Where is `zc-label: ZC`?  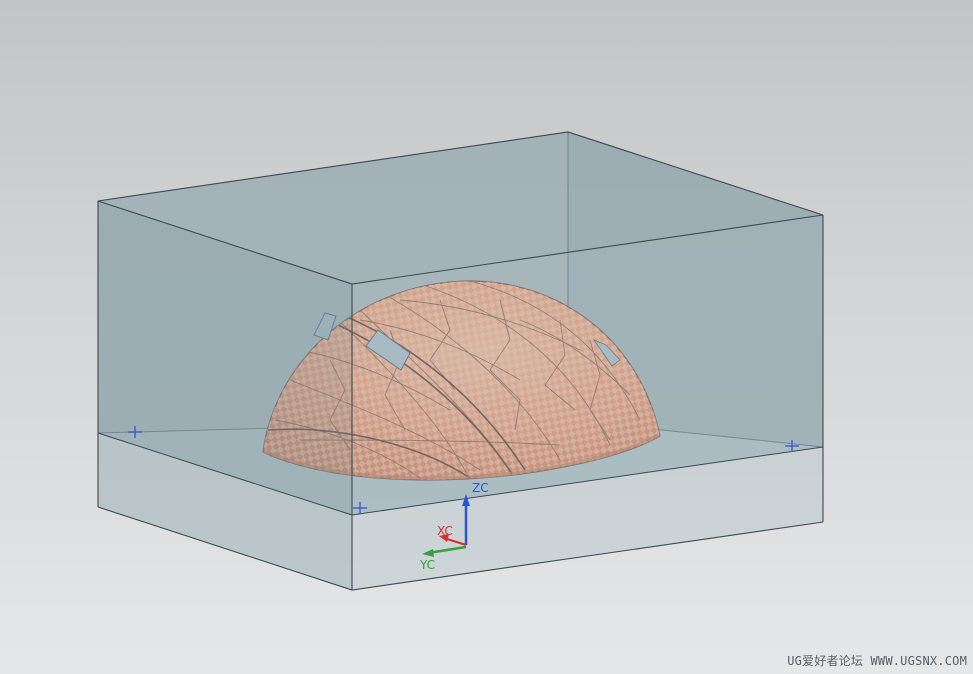 zc-label: ZC is located at coordinates (480, 488).